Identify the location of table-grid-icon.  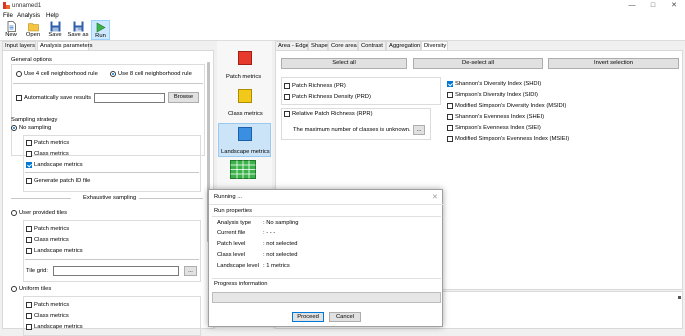
(243, 169).